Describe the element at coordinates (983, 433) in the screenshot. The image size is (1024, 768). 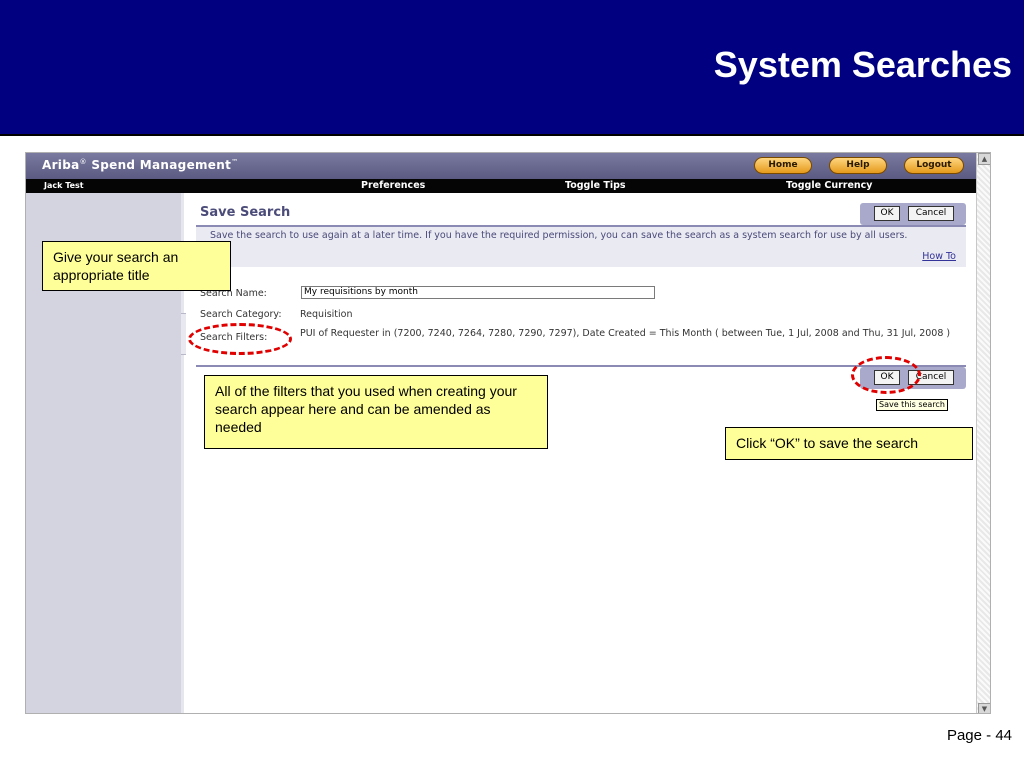
I see `vertical-scrollbar: ▲ ▼` at that location.